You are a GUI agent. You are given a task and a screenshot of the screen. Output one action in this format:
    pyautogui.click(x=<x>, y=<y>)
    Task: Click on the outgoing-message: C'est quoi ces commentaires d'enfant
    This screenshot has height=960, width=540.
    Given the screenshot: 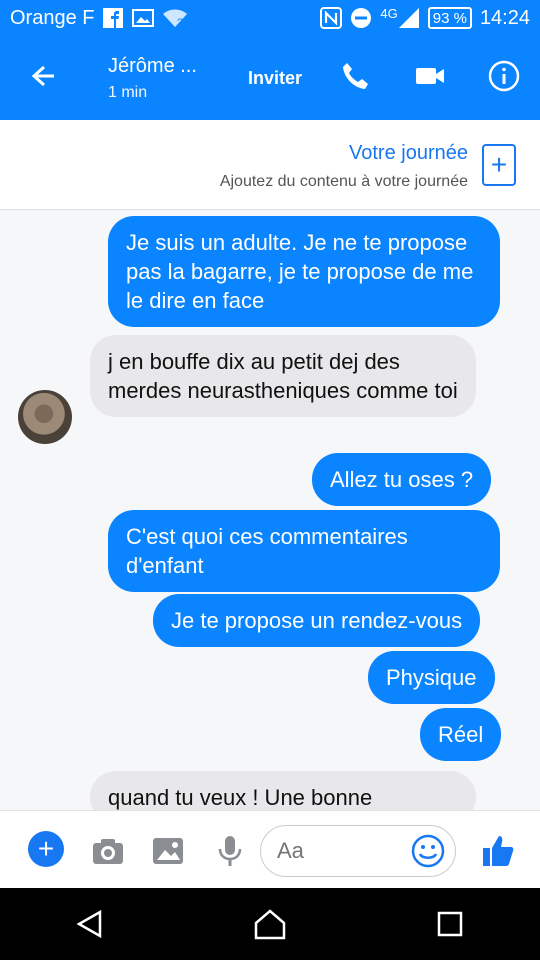 What is the action you would take?
    pyautogui.click(x=304, y=551)
    